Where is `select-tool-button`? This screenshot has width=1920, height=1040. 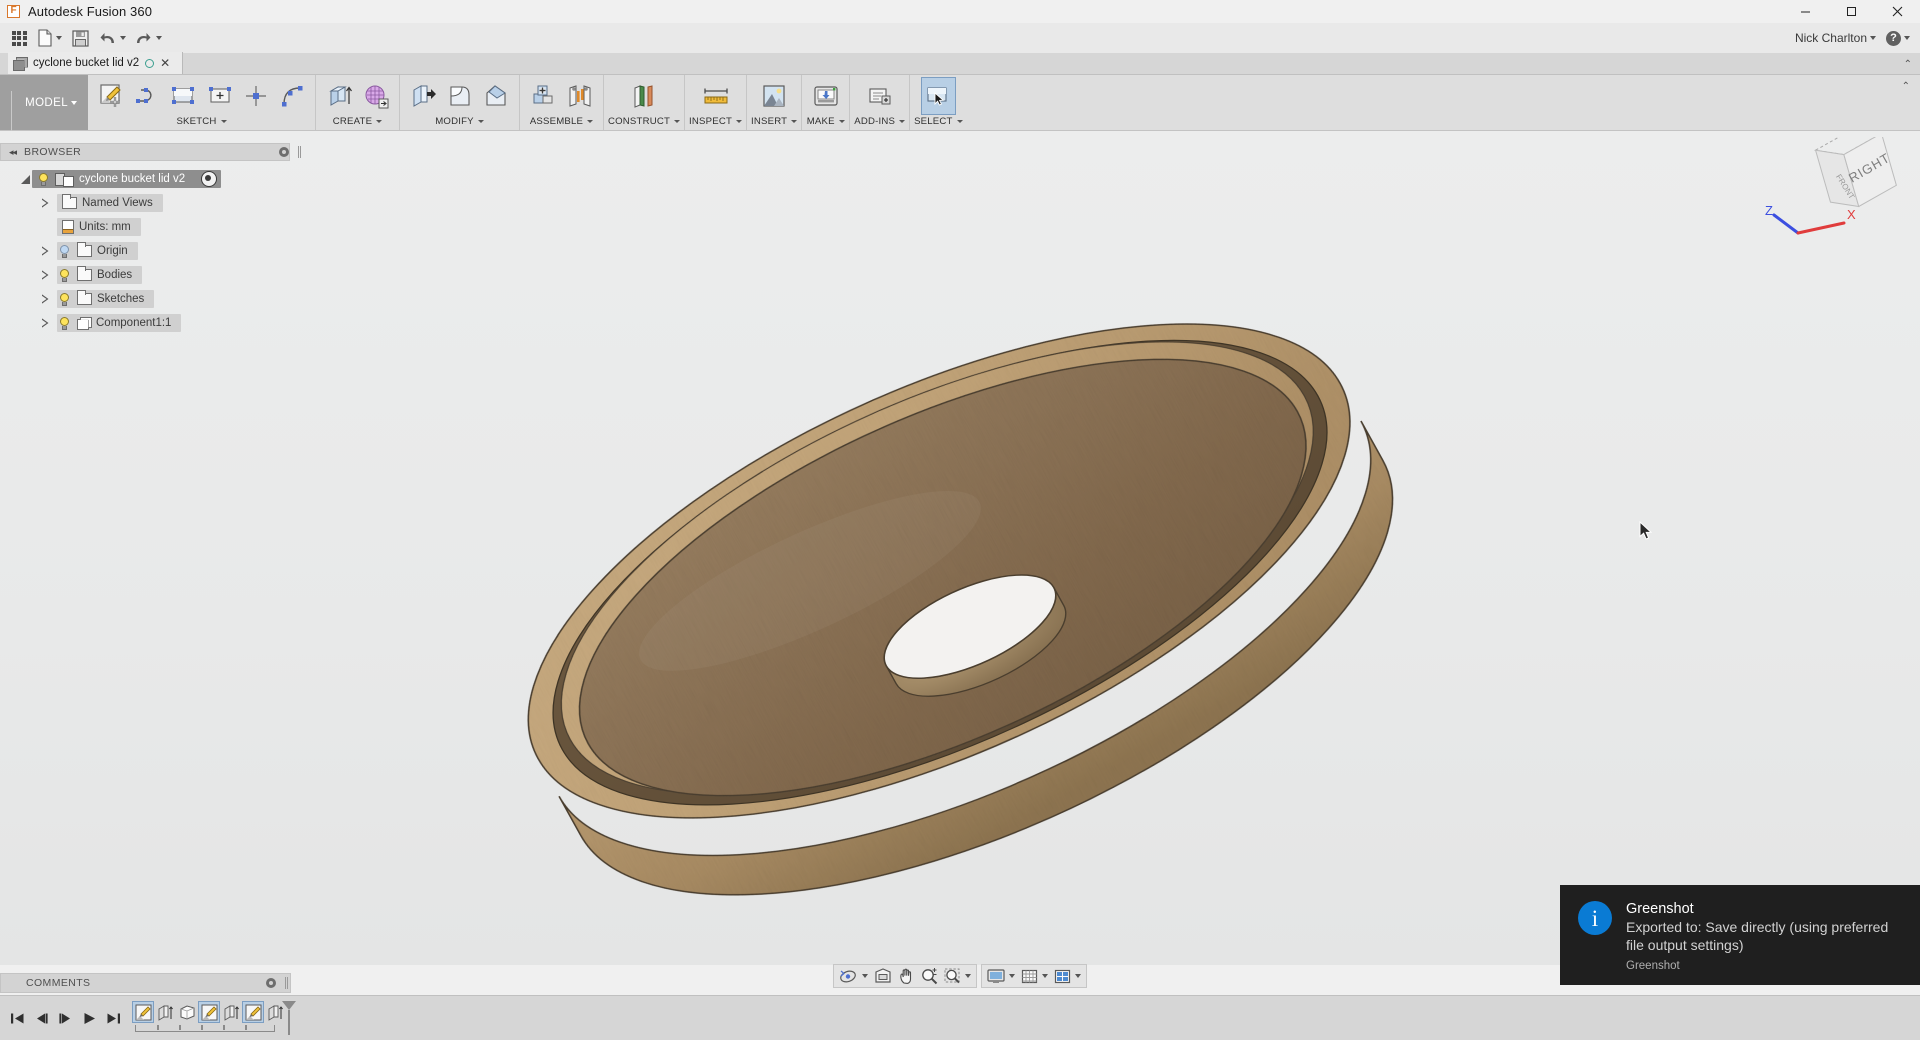
select-tool-button is located at coordinates (938, 95).